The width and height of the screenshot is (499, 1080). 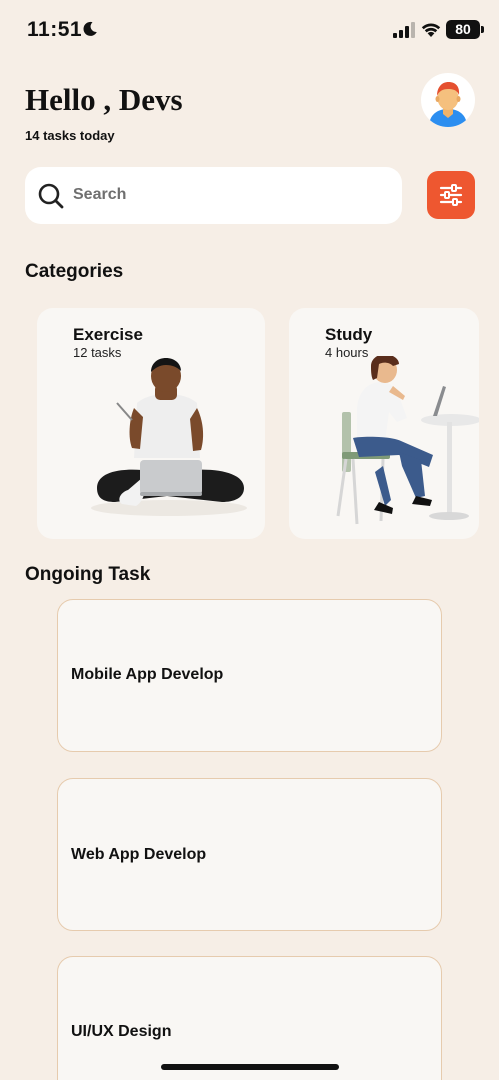 What do you see at coordinates (463, 29) in the screenshot?
I see `battery-level: 80` at bounding box center [463, 29].